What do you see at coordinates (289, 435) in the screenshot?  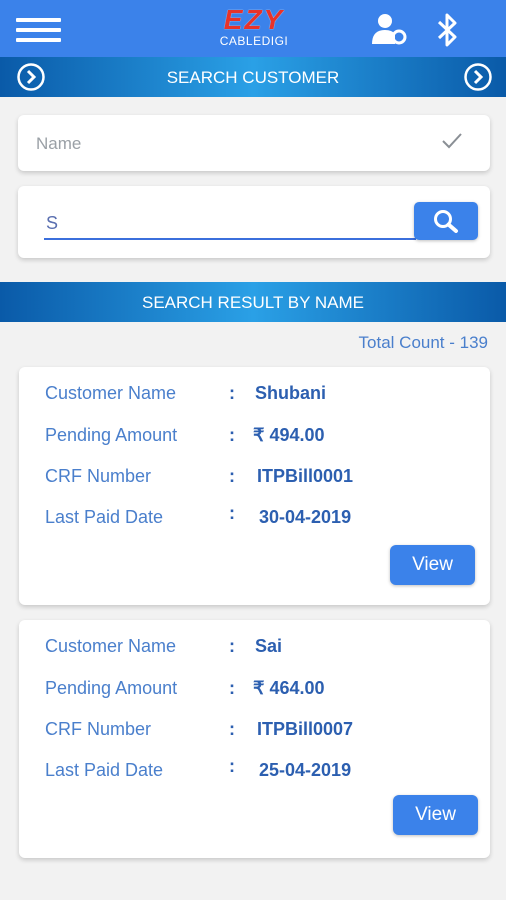 I see `pending-amount-value: ₹ 494.00` at bounding box center [289, 435].